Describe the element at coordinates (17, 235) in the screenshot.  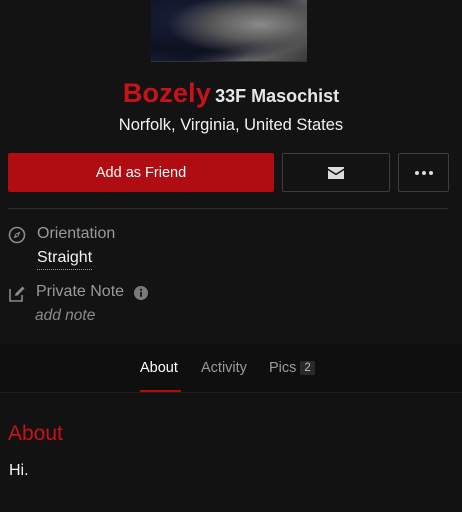
I see `compass-icon` at that location.